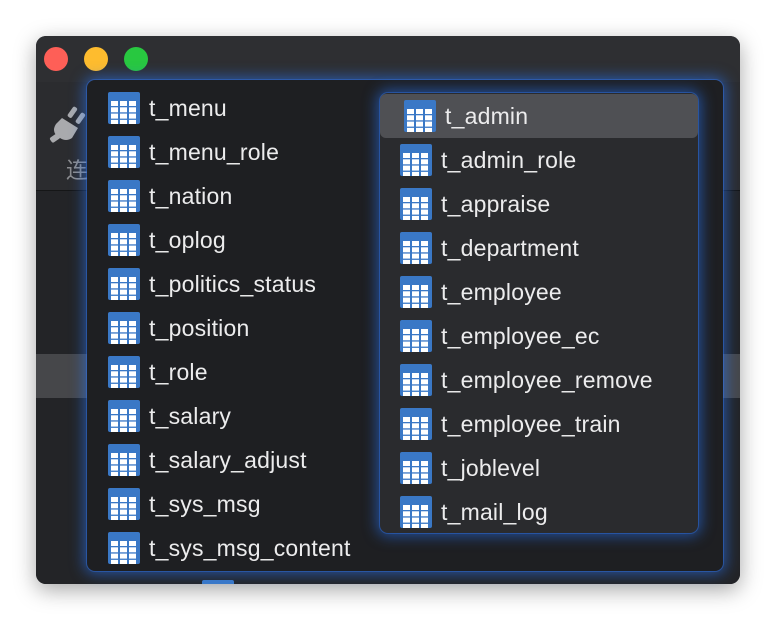 The width and height of the screenshot is (776, 620). Describe the element at coordinates (188, 107) in the screenshot. I see `table-menu-item-label: t_menu` at that location.